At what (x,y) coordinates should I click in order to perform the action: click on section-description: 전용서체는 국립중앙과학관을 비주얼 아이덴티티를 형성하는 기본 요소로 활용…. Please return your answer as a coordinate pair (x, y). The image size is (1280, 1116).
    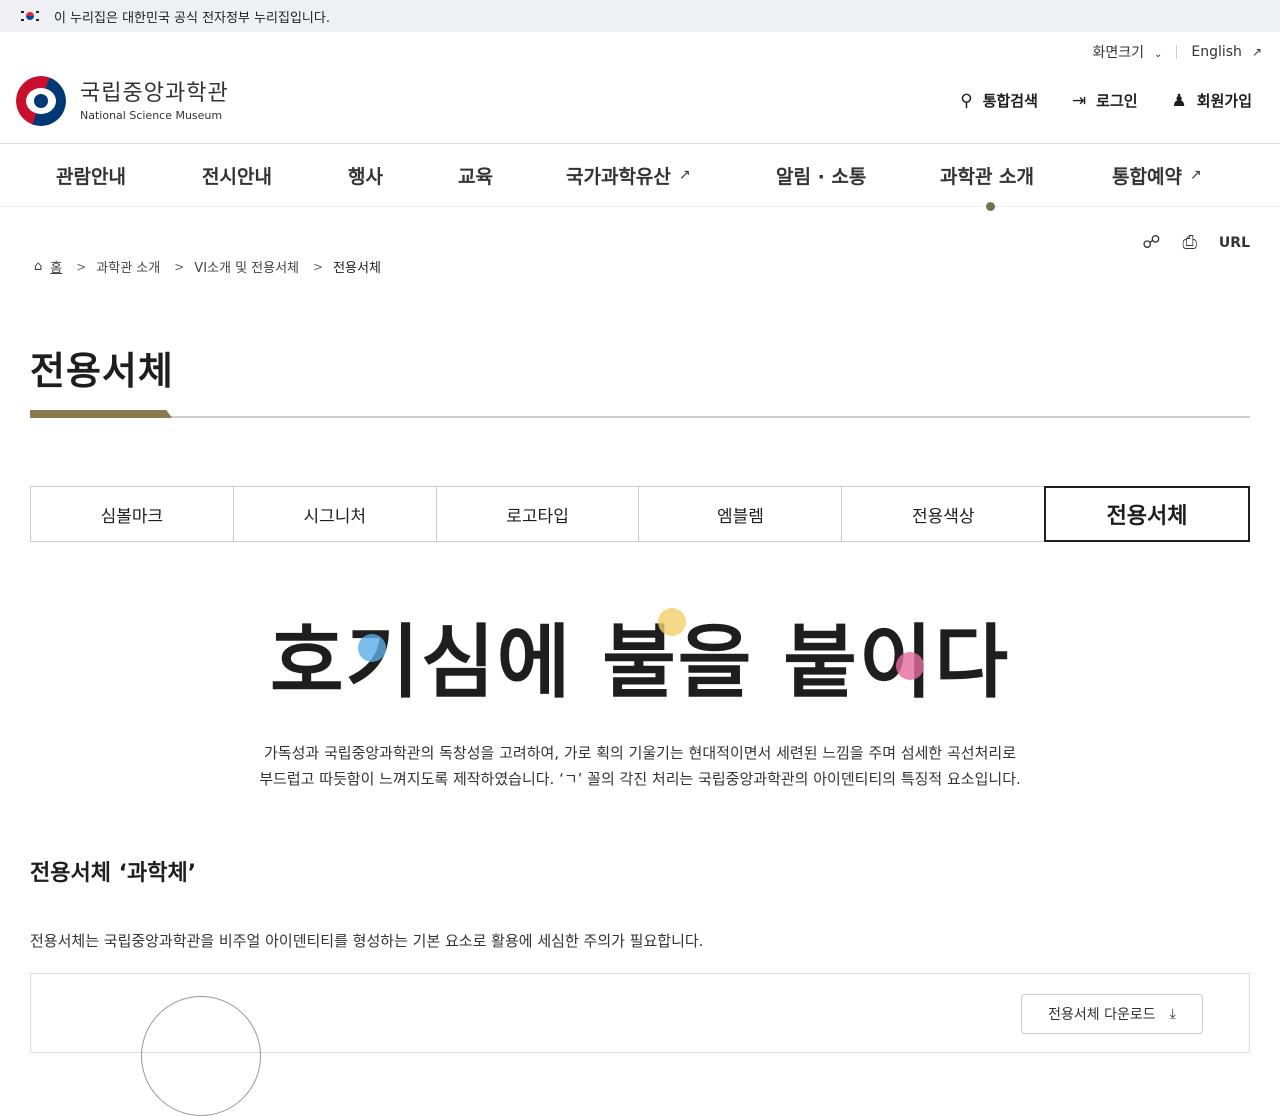
    Looking at the image, I should click on (367, 941).